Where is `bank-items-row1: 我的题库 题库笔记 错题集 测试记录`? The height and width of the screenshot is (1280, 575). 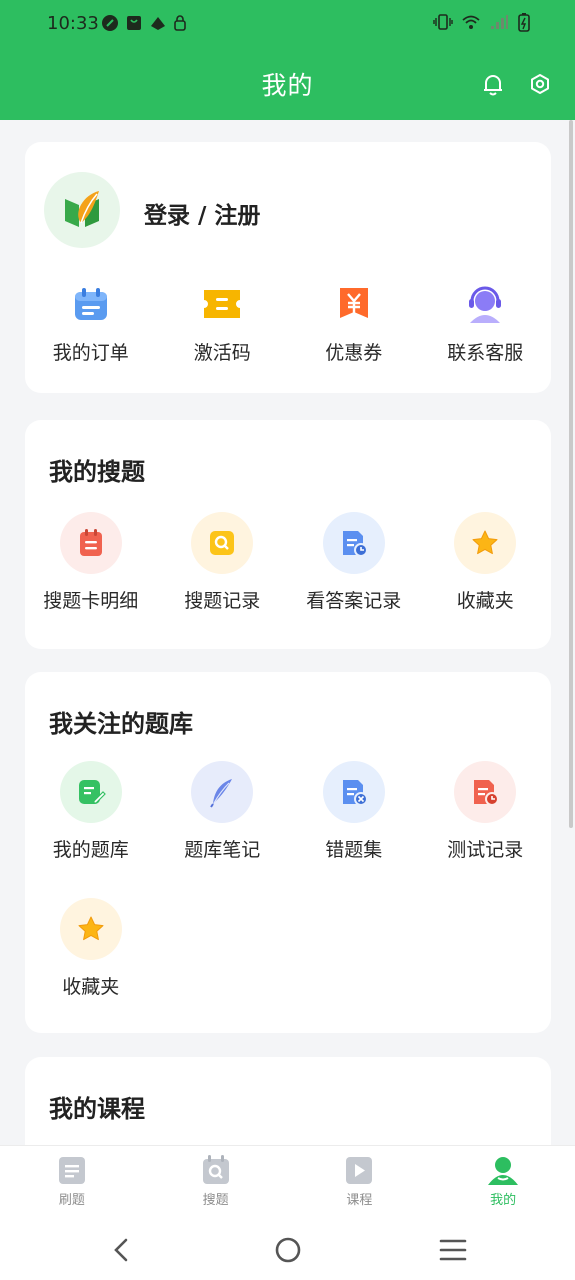 bank-items-row1: 我的题库 题库笔记 错题集 测试记录 is located at coordinates (288, 811).